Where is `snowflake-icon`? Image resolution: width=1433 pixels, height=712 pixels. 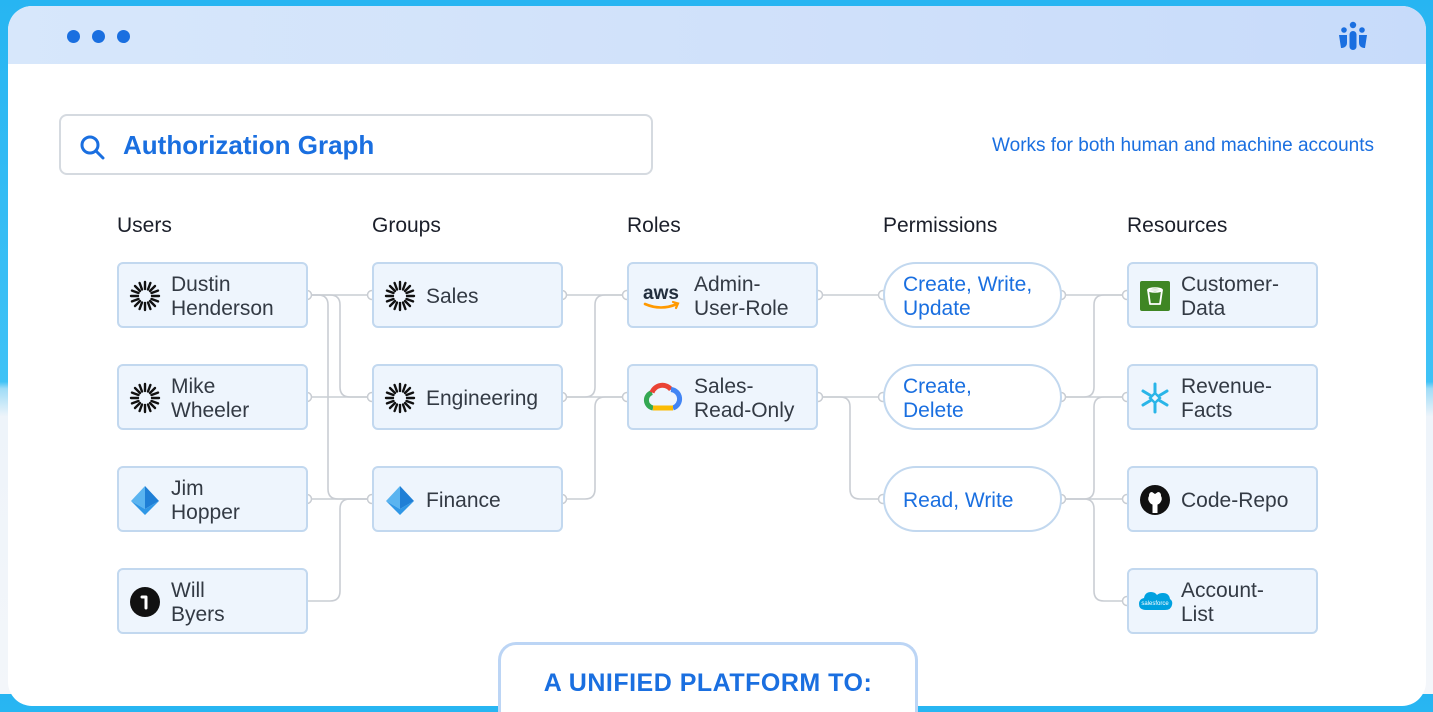 snowflake-icon is located at coordinates (1155, 398).